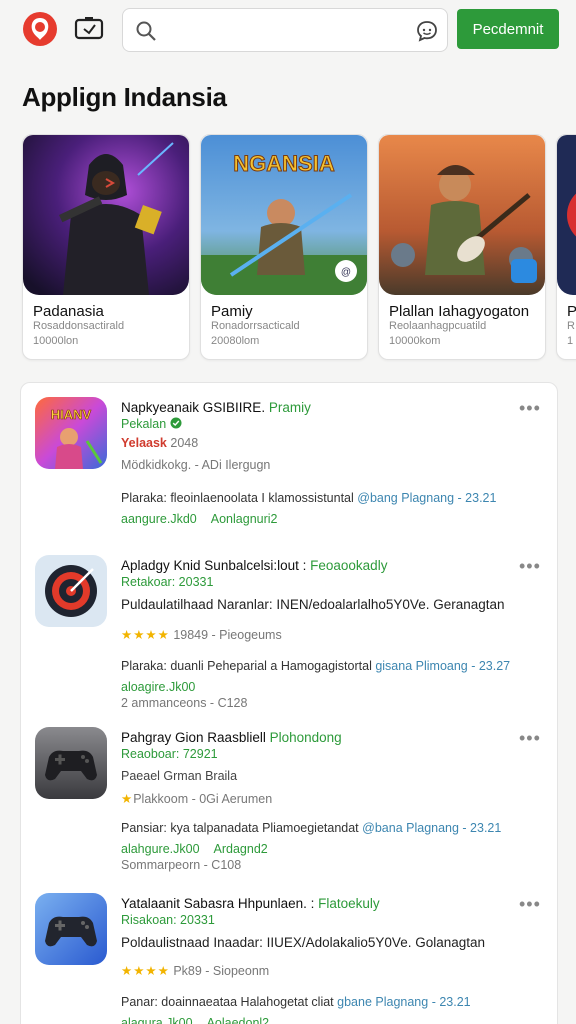 This screenshot has width=576, height=1024. What do you see at coordinates (151, 424) in the screenshot?
I see `app-publisher: Pekalan` at bounding box center [151, 424].